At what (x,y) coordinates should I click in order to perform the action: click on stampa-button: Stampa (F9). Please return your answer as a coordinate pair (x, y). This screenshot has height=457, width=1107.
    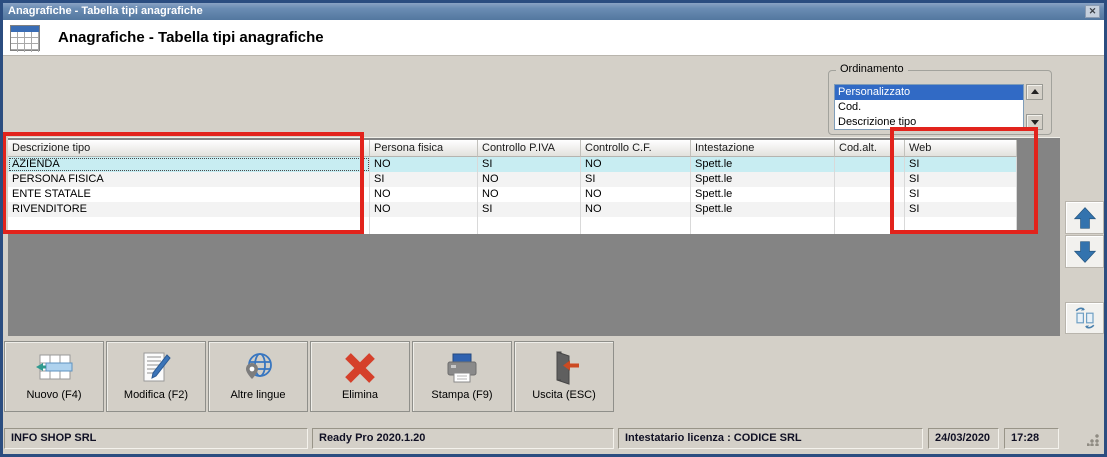
    Looking at the image, I should click on (462, 376).